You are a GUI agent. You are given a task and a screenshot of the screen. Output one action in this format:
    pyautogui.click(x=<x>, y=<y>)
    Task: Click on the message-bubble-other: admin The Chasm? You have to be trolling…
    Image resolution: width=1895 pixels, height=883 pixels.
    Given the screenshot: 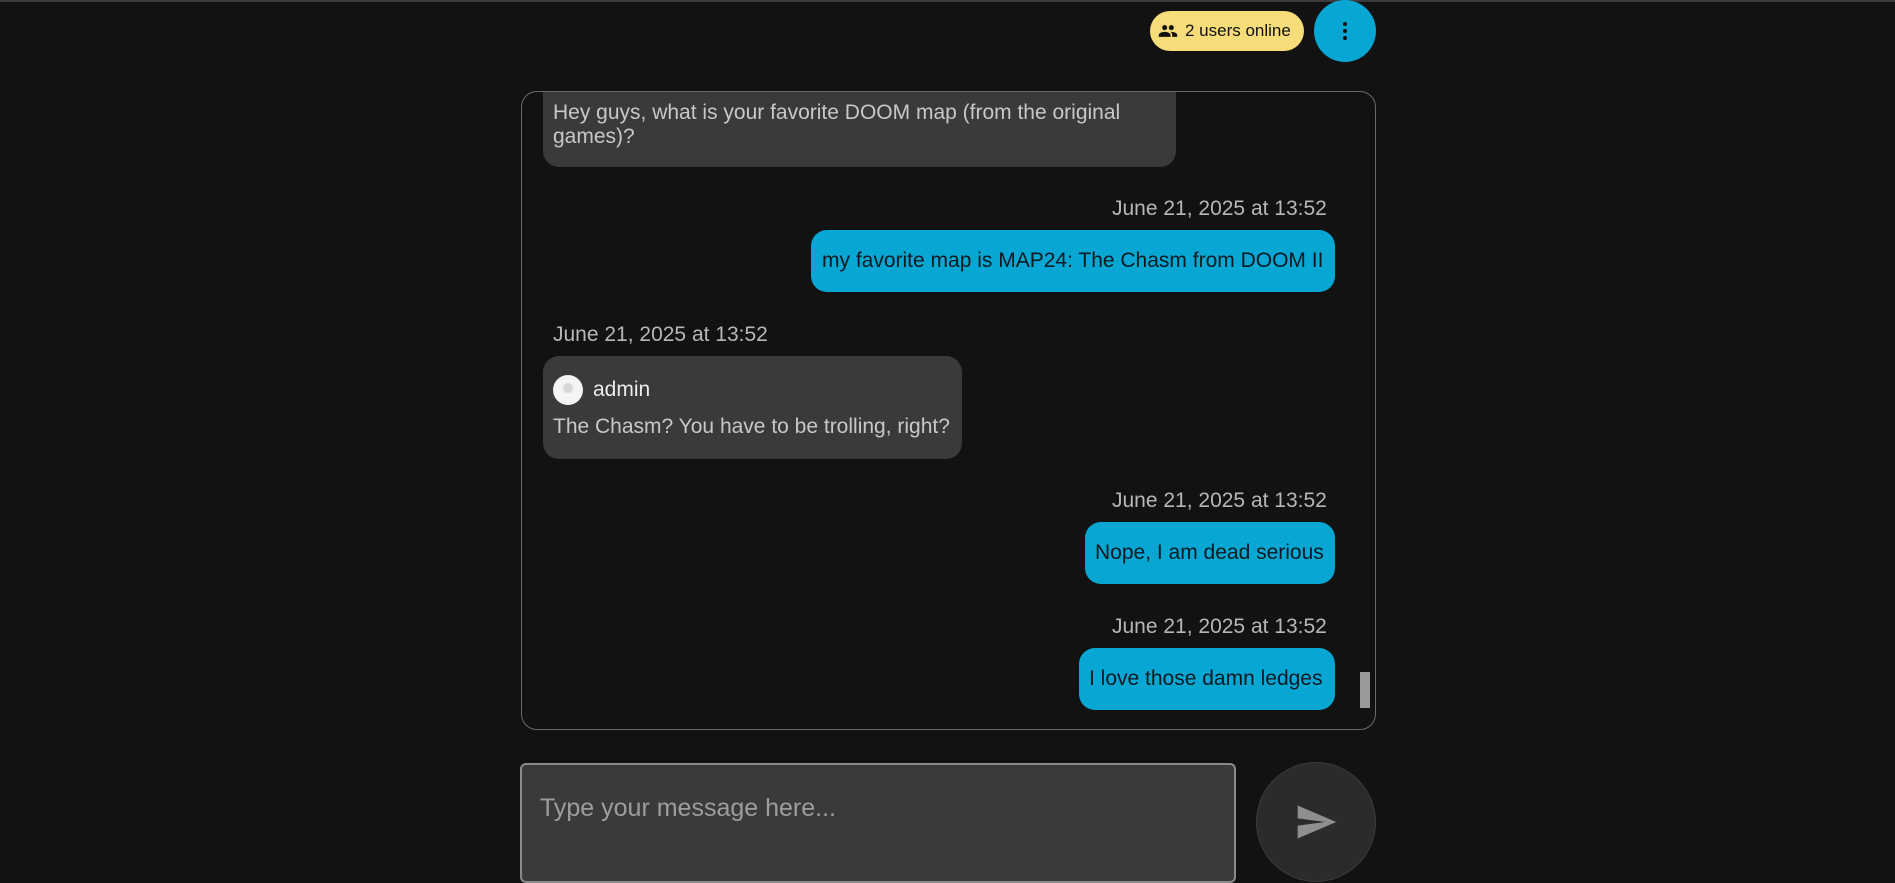 What is the action you would take?
    pyautogui.click(x=752, y=407)
    